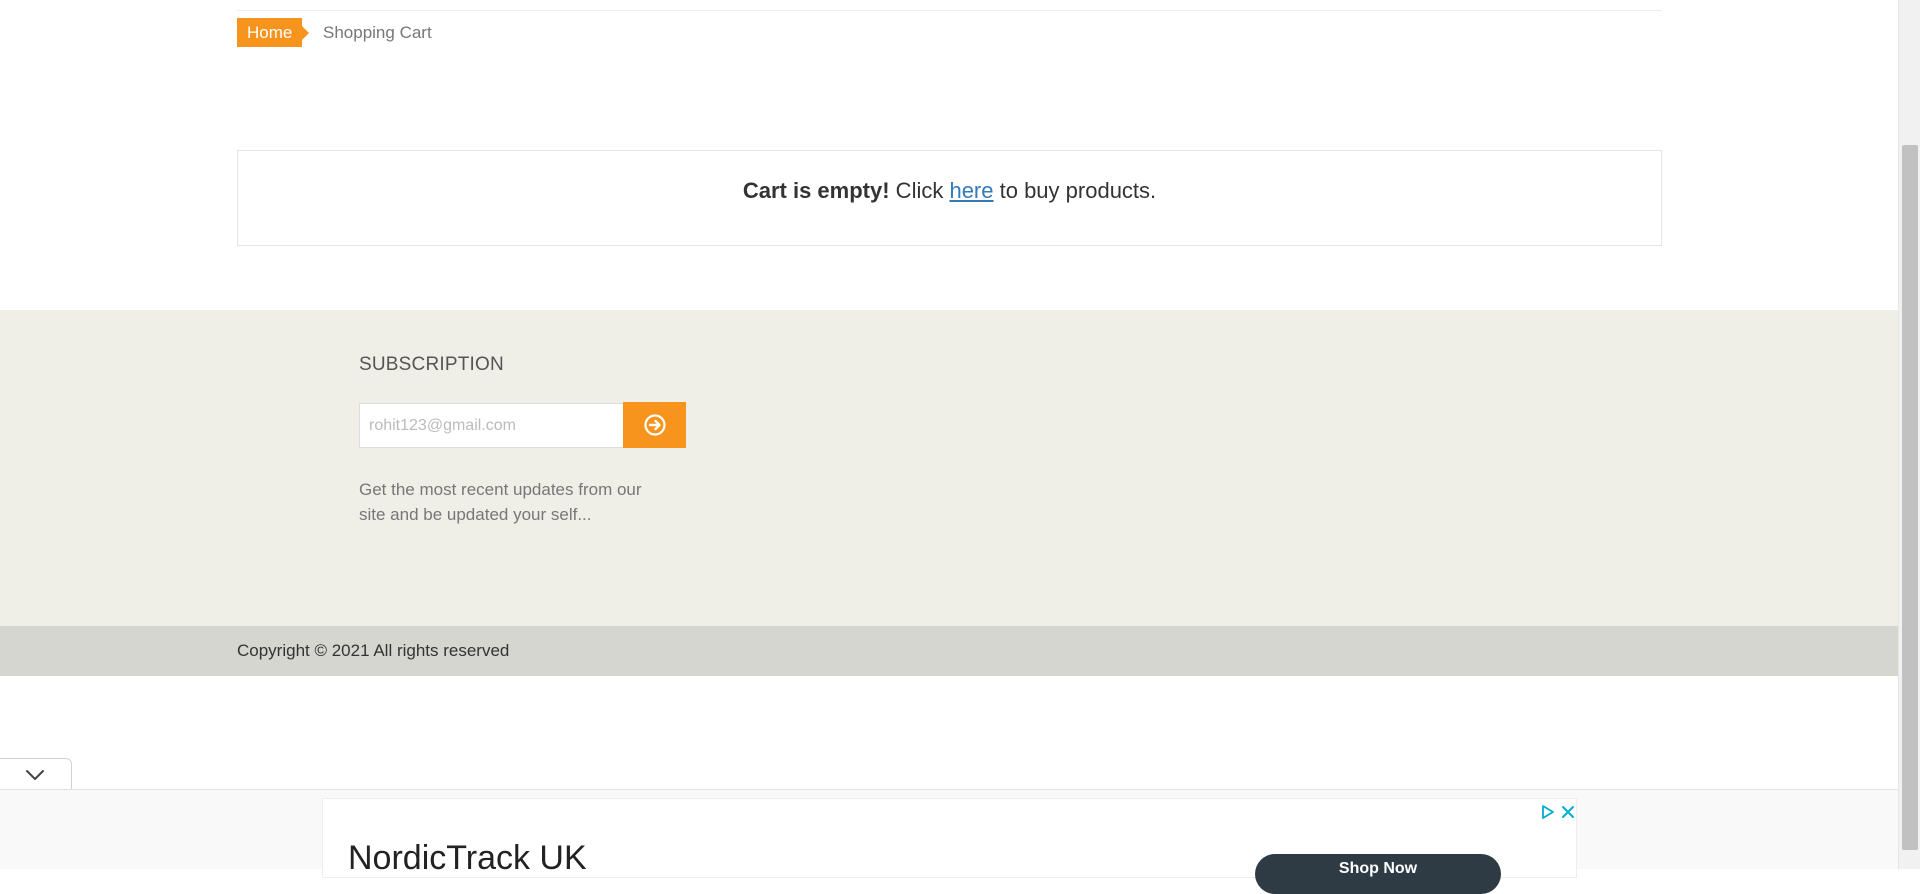 The height and width of the screenshot is (894, 1920). Describe the element at coordinates (467, 858) in the screenshot. I see `ad-title: NordicTrack UK` at that location.